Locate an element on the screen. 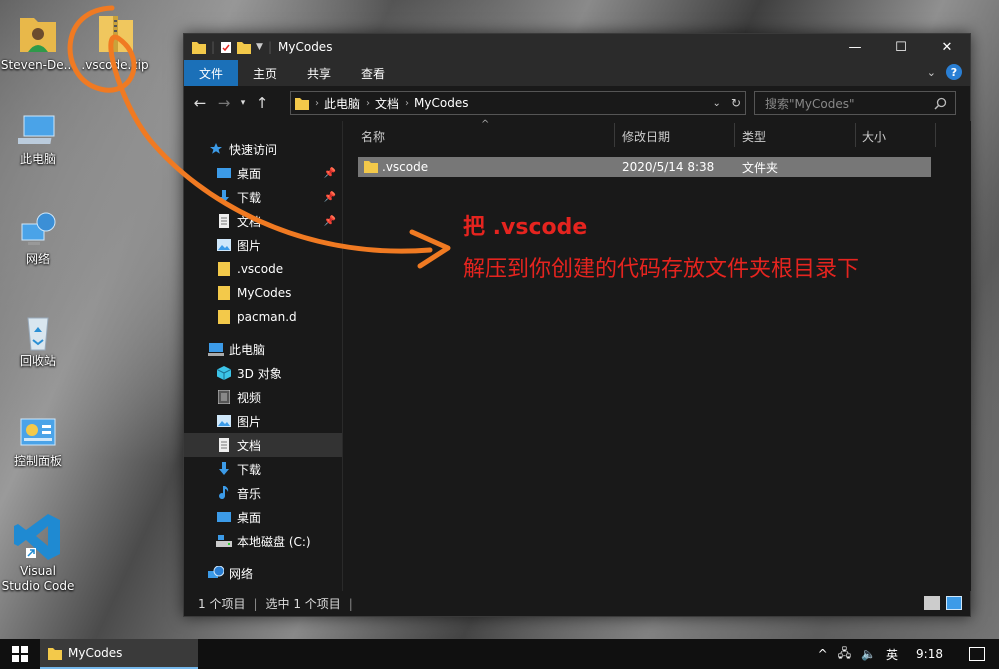 The image size is (999, 669). taskbar-label: MyCodes is located at coordinates (95, 653).